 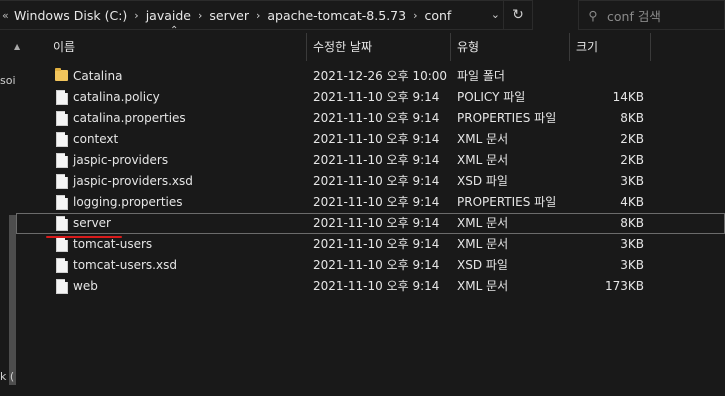 I want to click on column-header-size: 크기, so click(x=583, y=47).